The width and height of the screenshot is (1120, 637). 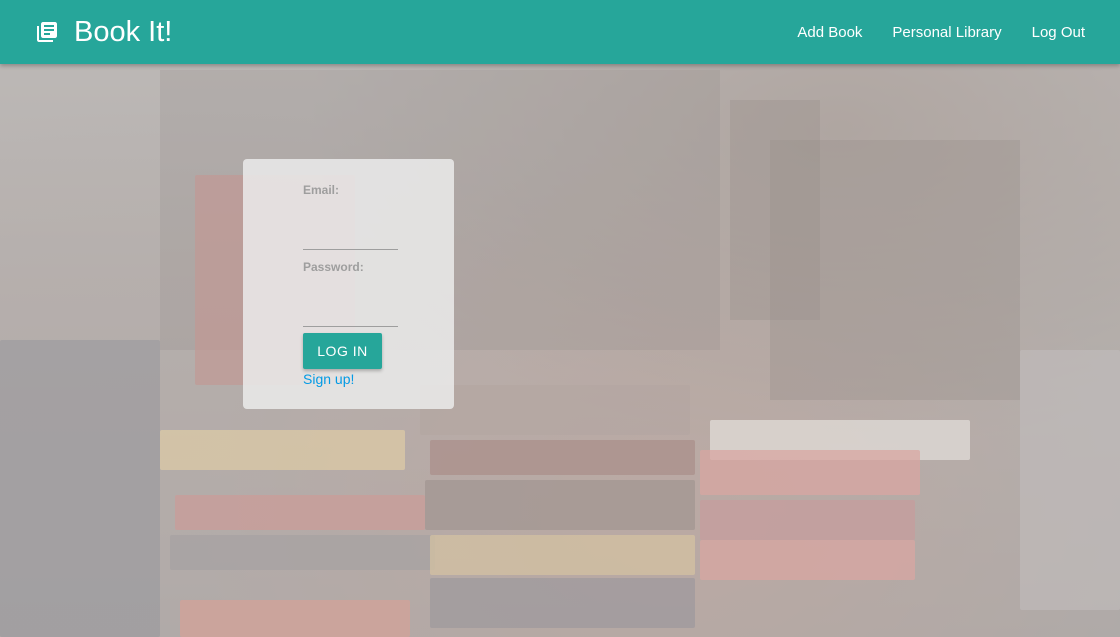 What do you see at coordinates (1058, 32) in the screenshot?
I see `nav-log-out-link: Log Out` at bounding box center [1058, 32].